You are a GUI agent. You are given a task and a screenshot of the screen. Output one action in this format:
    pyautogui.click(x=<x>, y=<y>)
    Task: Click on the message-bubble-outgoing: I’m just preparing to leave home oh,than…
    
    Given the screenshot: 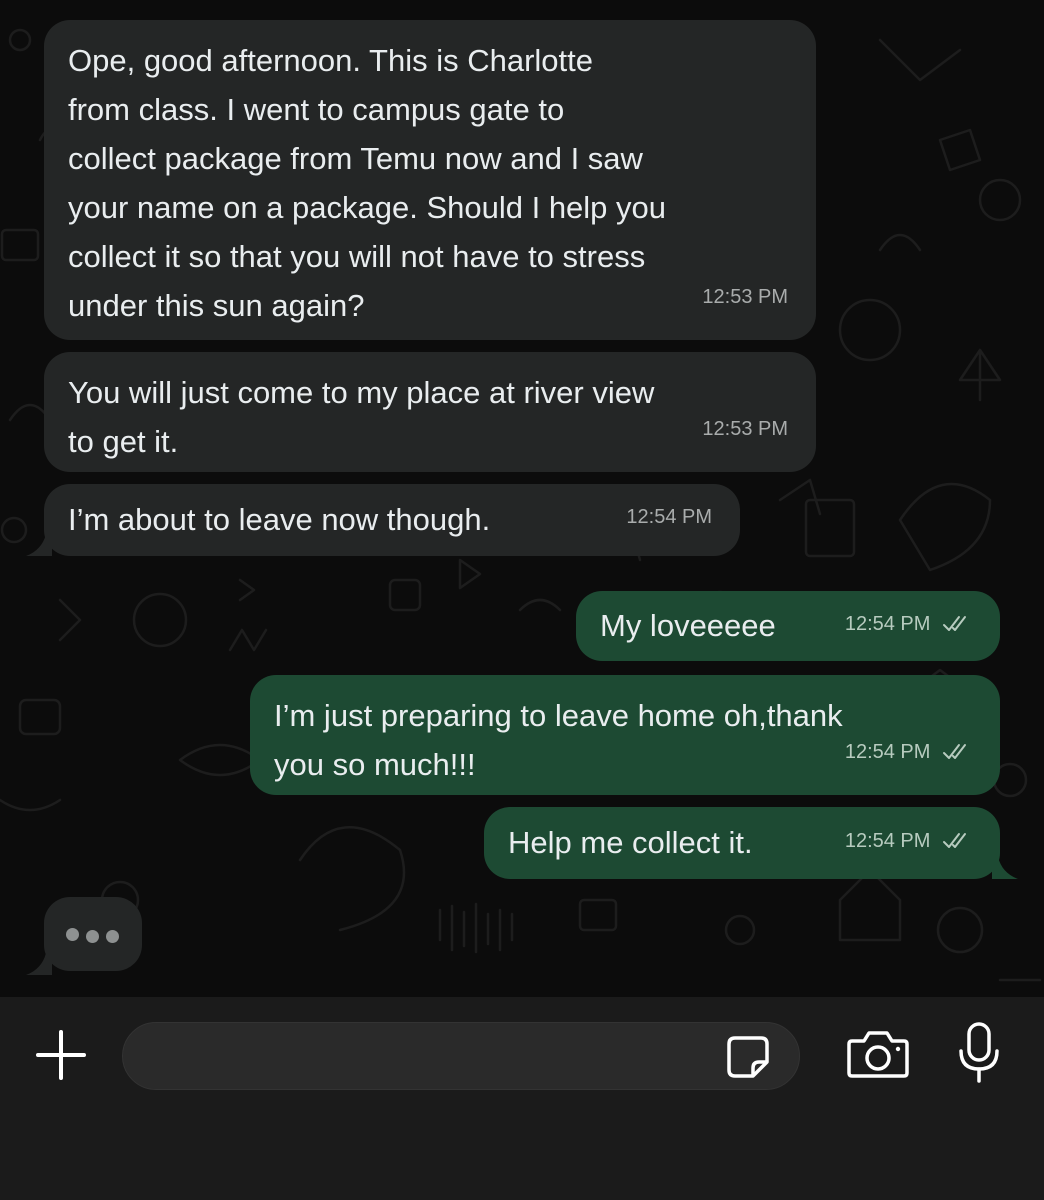 What is the action you would take?
    pyautogui.click(x=625, y=735)
    